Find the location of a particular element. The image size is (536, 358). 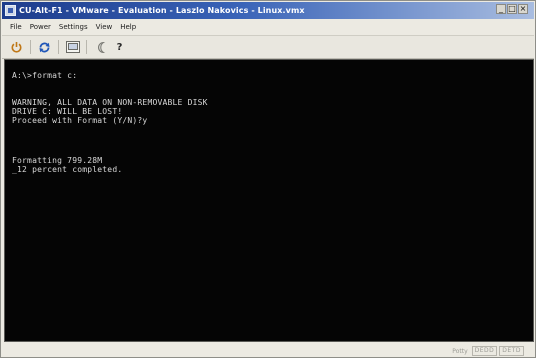

menu-power: Power is located at coordinates (40, 27).